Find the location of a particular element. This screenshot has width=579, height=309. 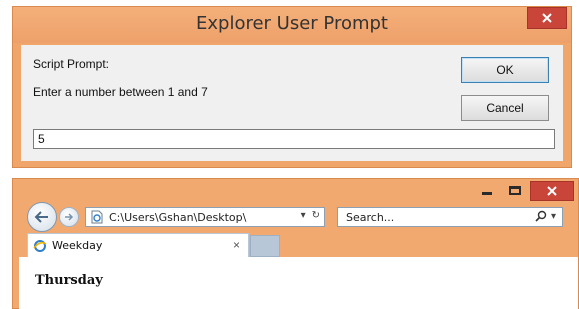

dialog-titlebar: Explorer User Prompt is located at coordinates (292, 25).